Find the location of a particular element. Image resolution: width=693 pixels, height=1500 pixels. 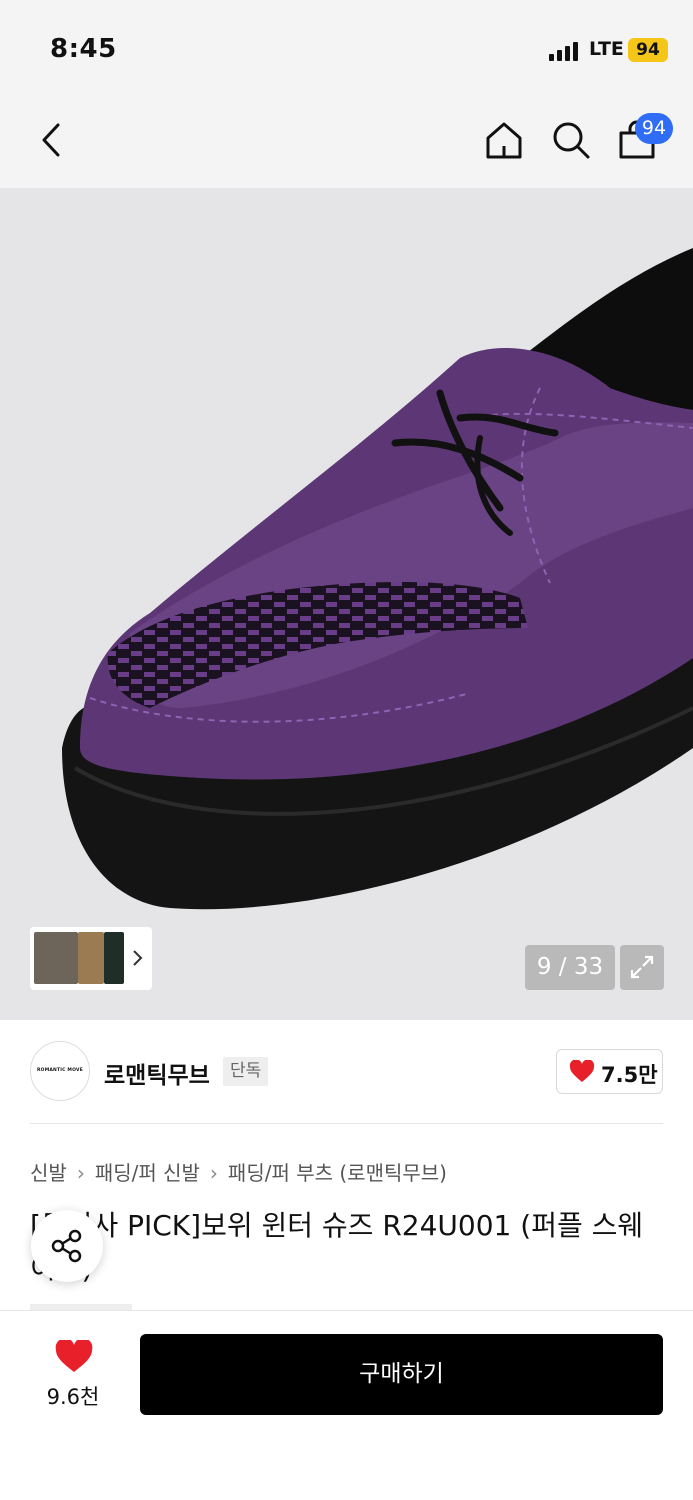

search-icon is located at coordinates (571, 140).